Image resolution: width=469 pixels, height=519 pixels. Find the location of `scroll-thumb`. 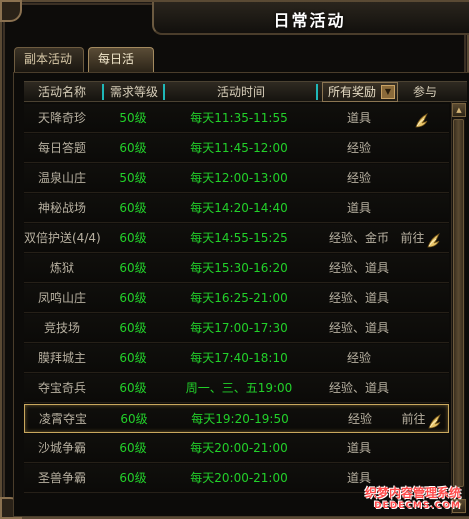

scroll-thumb is located at coordinates (458, 303).